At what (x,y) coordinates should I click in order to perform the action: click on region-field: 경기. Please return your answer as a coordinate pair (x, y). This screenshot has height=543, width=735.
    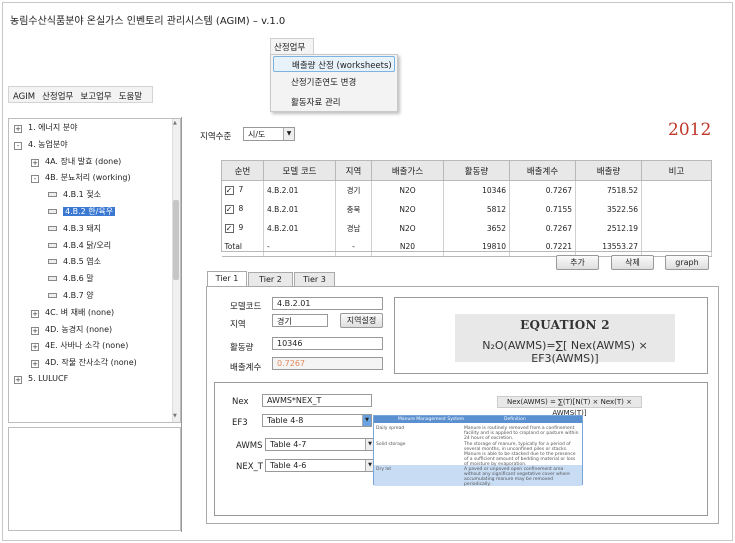
    Looking at the image, I should click on (300, 320).